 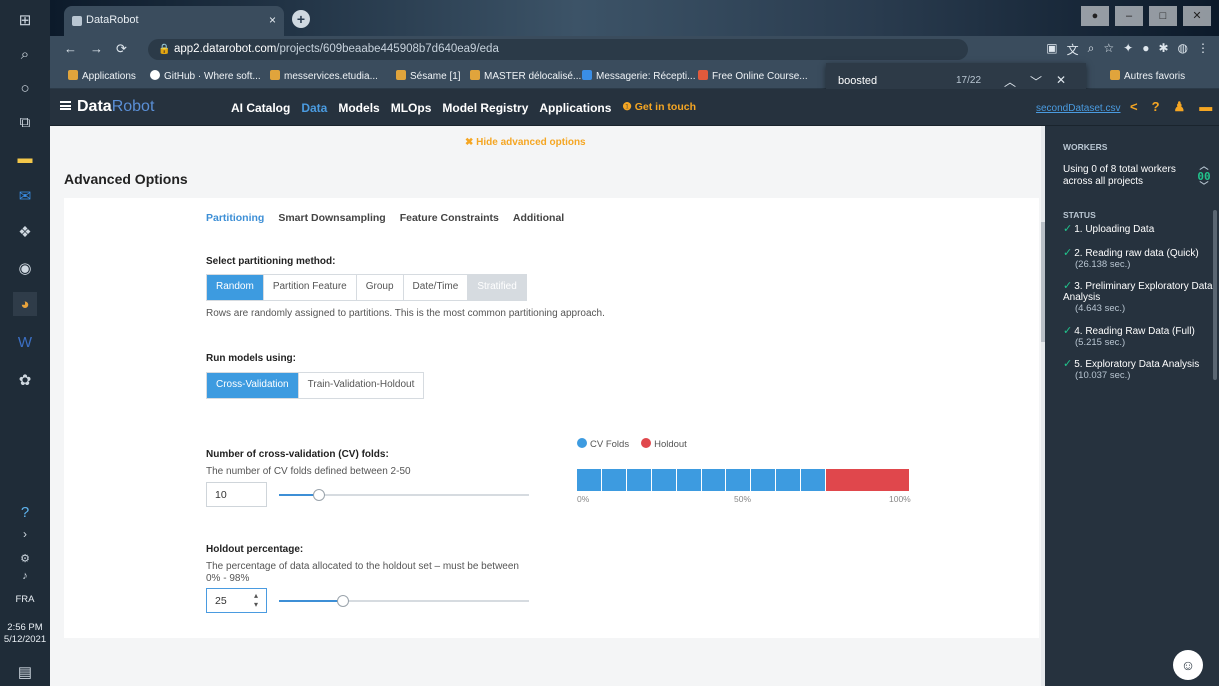 What do you see at coordinates (639, 480) in the screenshot?
I see `cv-fold-bar` at bounding box center [639, 480].